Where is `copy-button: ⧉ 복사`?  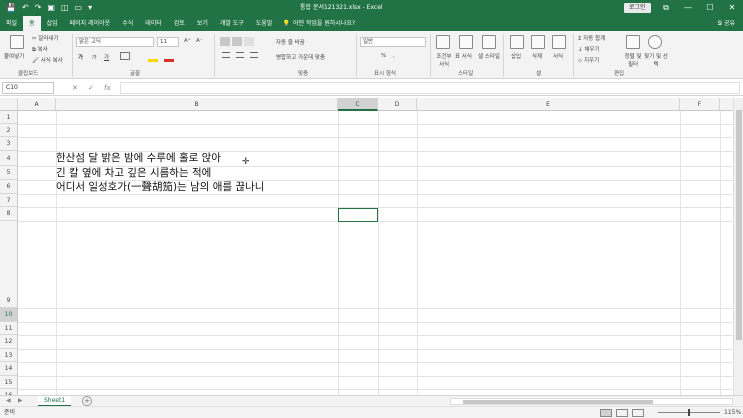 copy-button: ⧉ 복사 is located at coordinates (40, 49).